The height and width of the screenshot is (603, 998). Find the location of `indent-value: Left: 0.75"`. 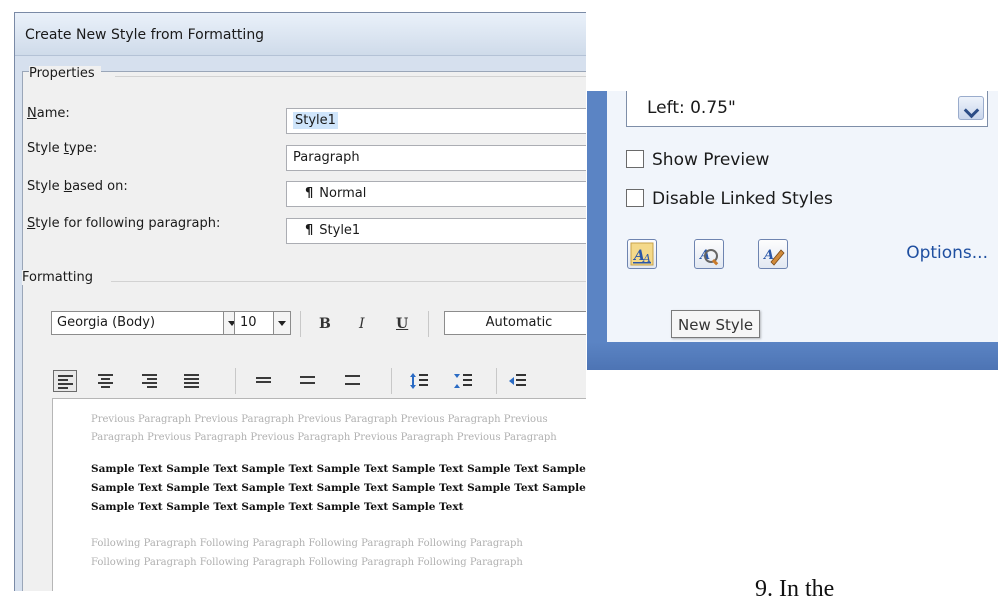

indent-value: Left: 0.75" is located at coordinates (691, 108).